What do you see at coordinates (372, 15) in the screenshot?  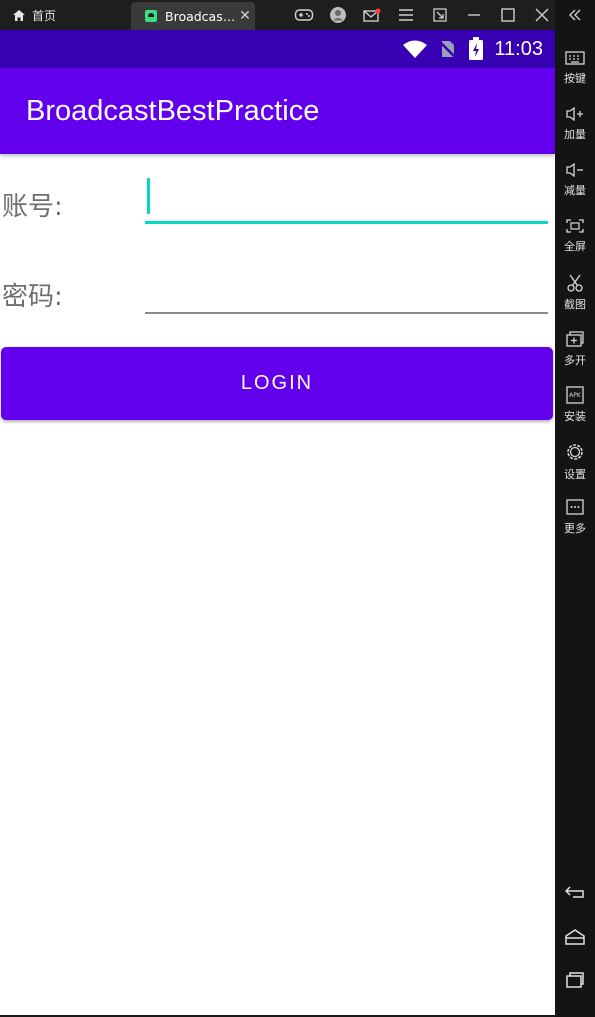 I see `mail-icon` at bounding box center [372, 15].